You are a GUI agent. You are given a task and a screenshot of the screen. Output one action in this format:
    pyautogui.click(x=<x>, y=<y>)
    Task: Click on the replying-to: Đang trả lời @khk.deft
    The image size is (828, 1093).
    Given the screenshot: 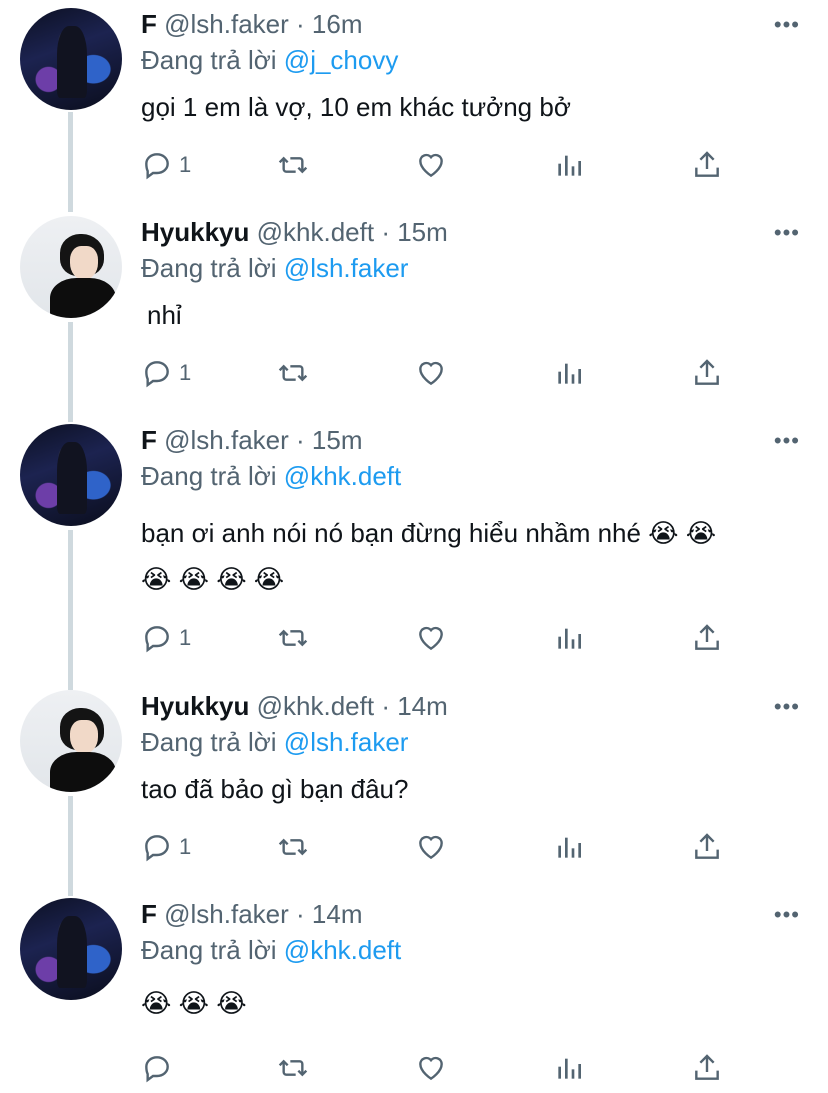 What is the action you would take?
    pyautogui.click(x=271, y=950)
    